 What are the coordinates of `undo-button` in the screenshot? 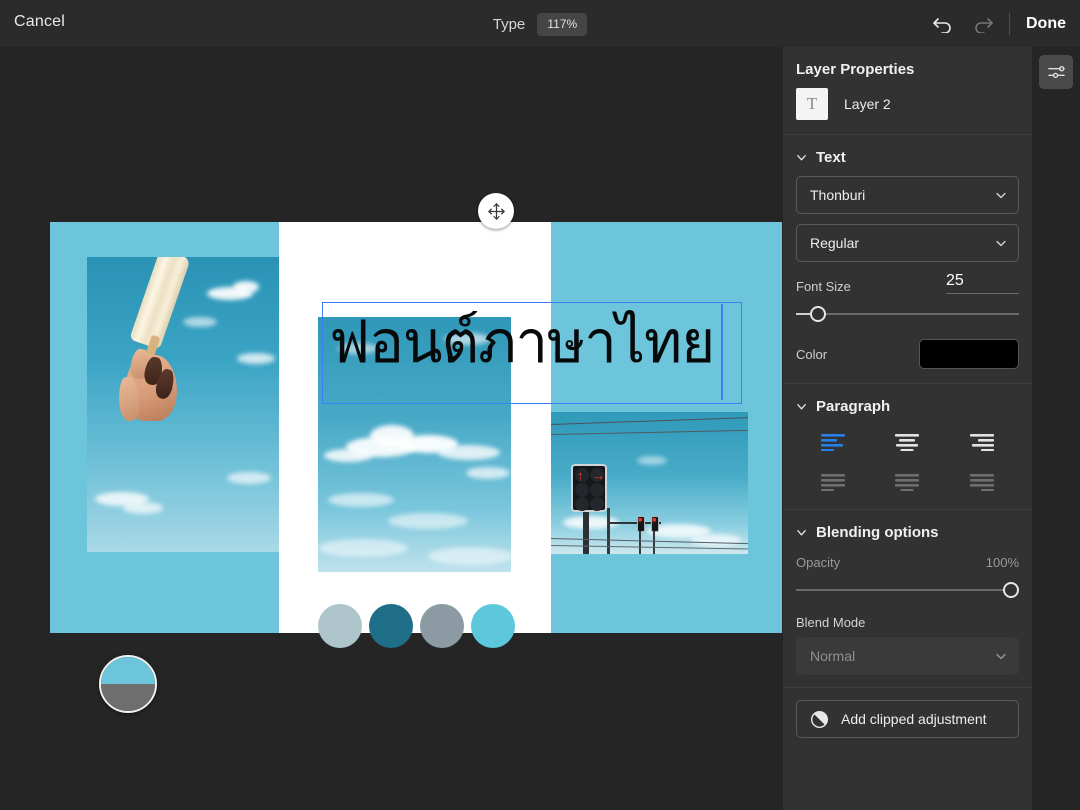 It's located at (943, 24).